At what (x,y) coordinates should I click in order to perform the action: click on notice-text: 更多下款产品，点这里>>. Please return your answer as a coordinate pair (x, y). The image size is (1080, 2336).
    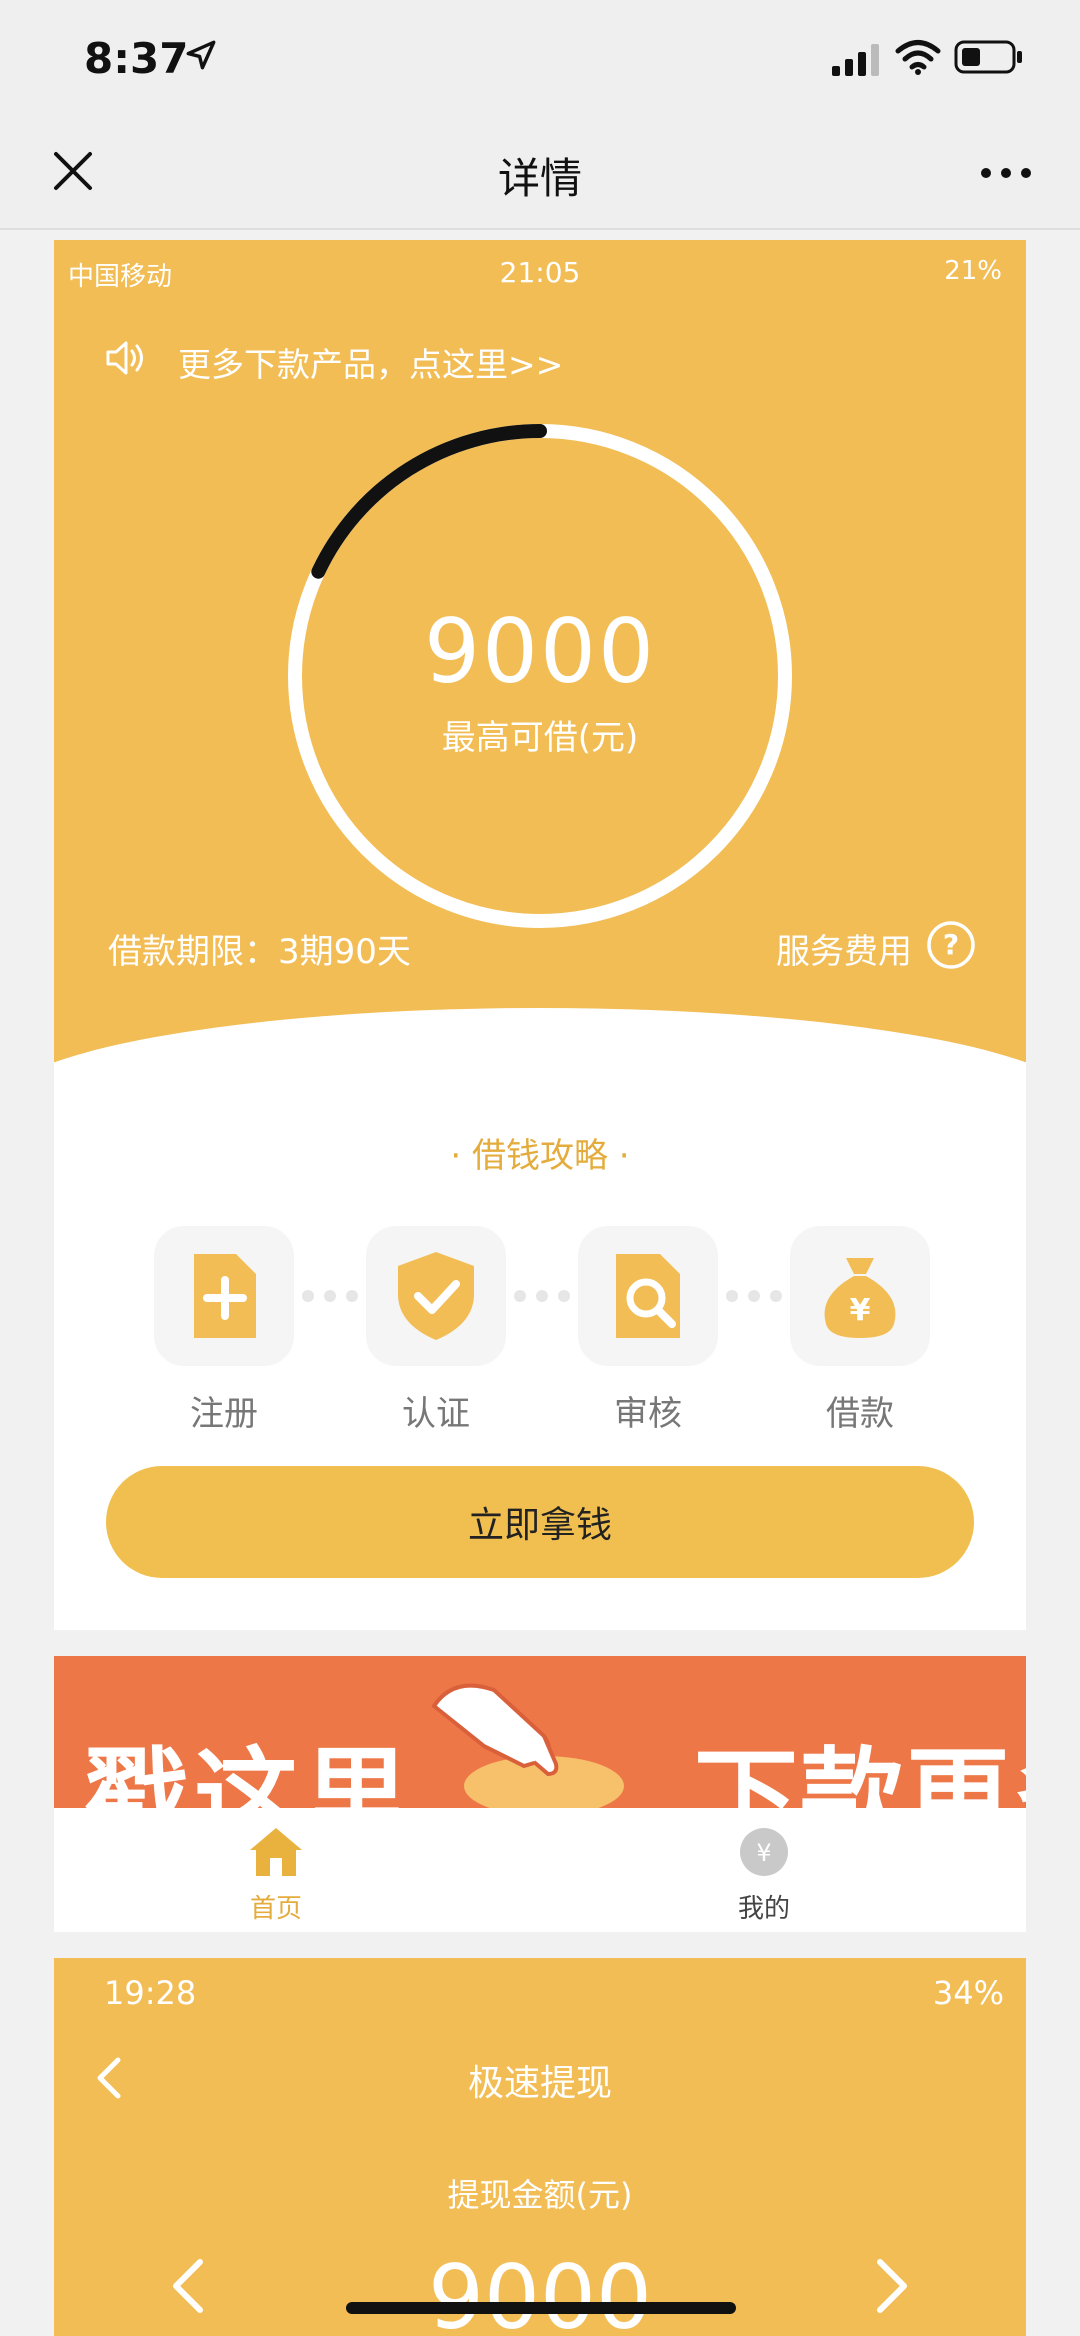
    Looking at the image, I should click on (371, 364).